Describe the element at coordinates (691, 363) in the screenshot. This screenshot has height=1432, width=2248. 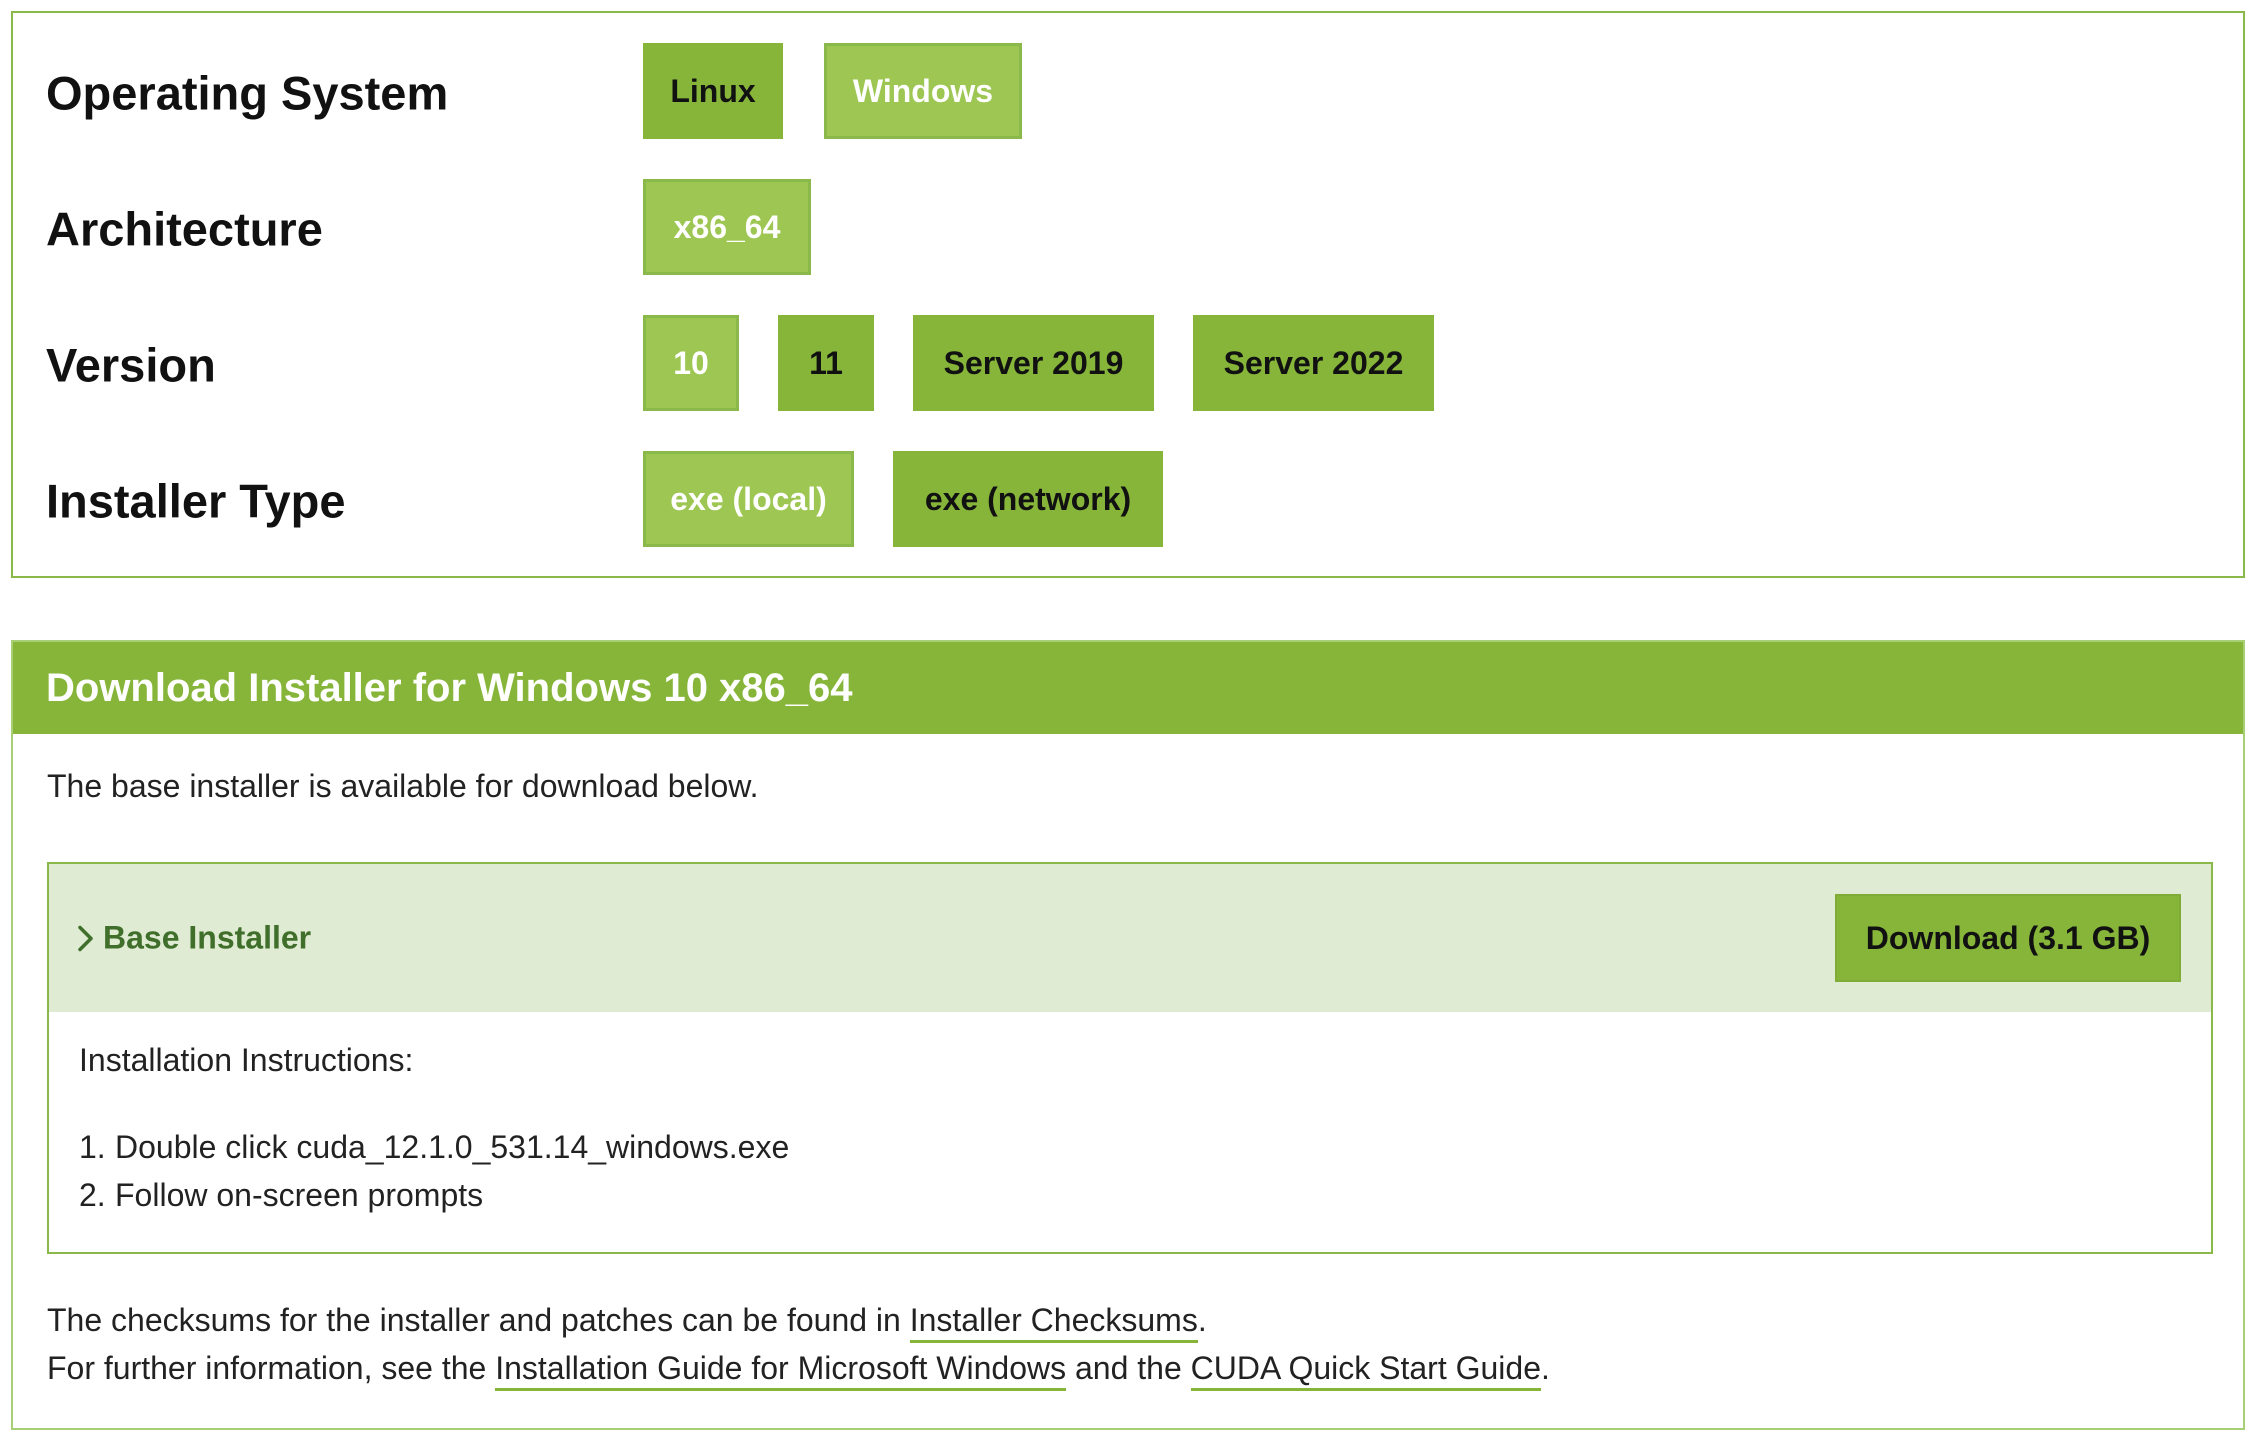
I see `option-version-10: 10` at that location.